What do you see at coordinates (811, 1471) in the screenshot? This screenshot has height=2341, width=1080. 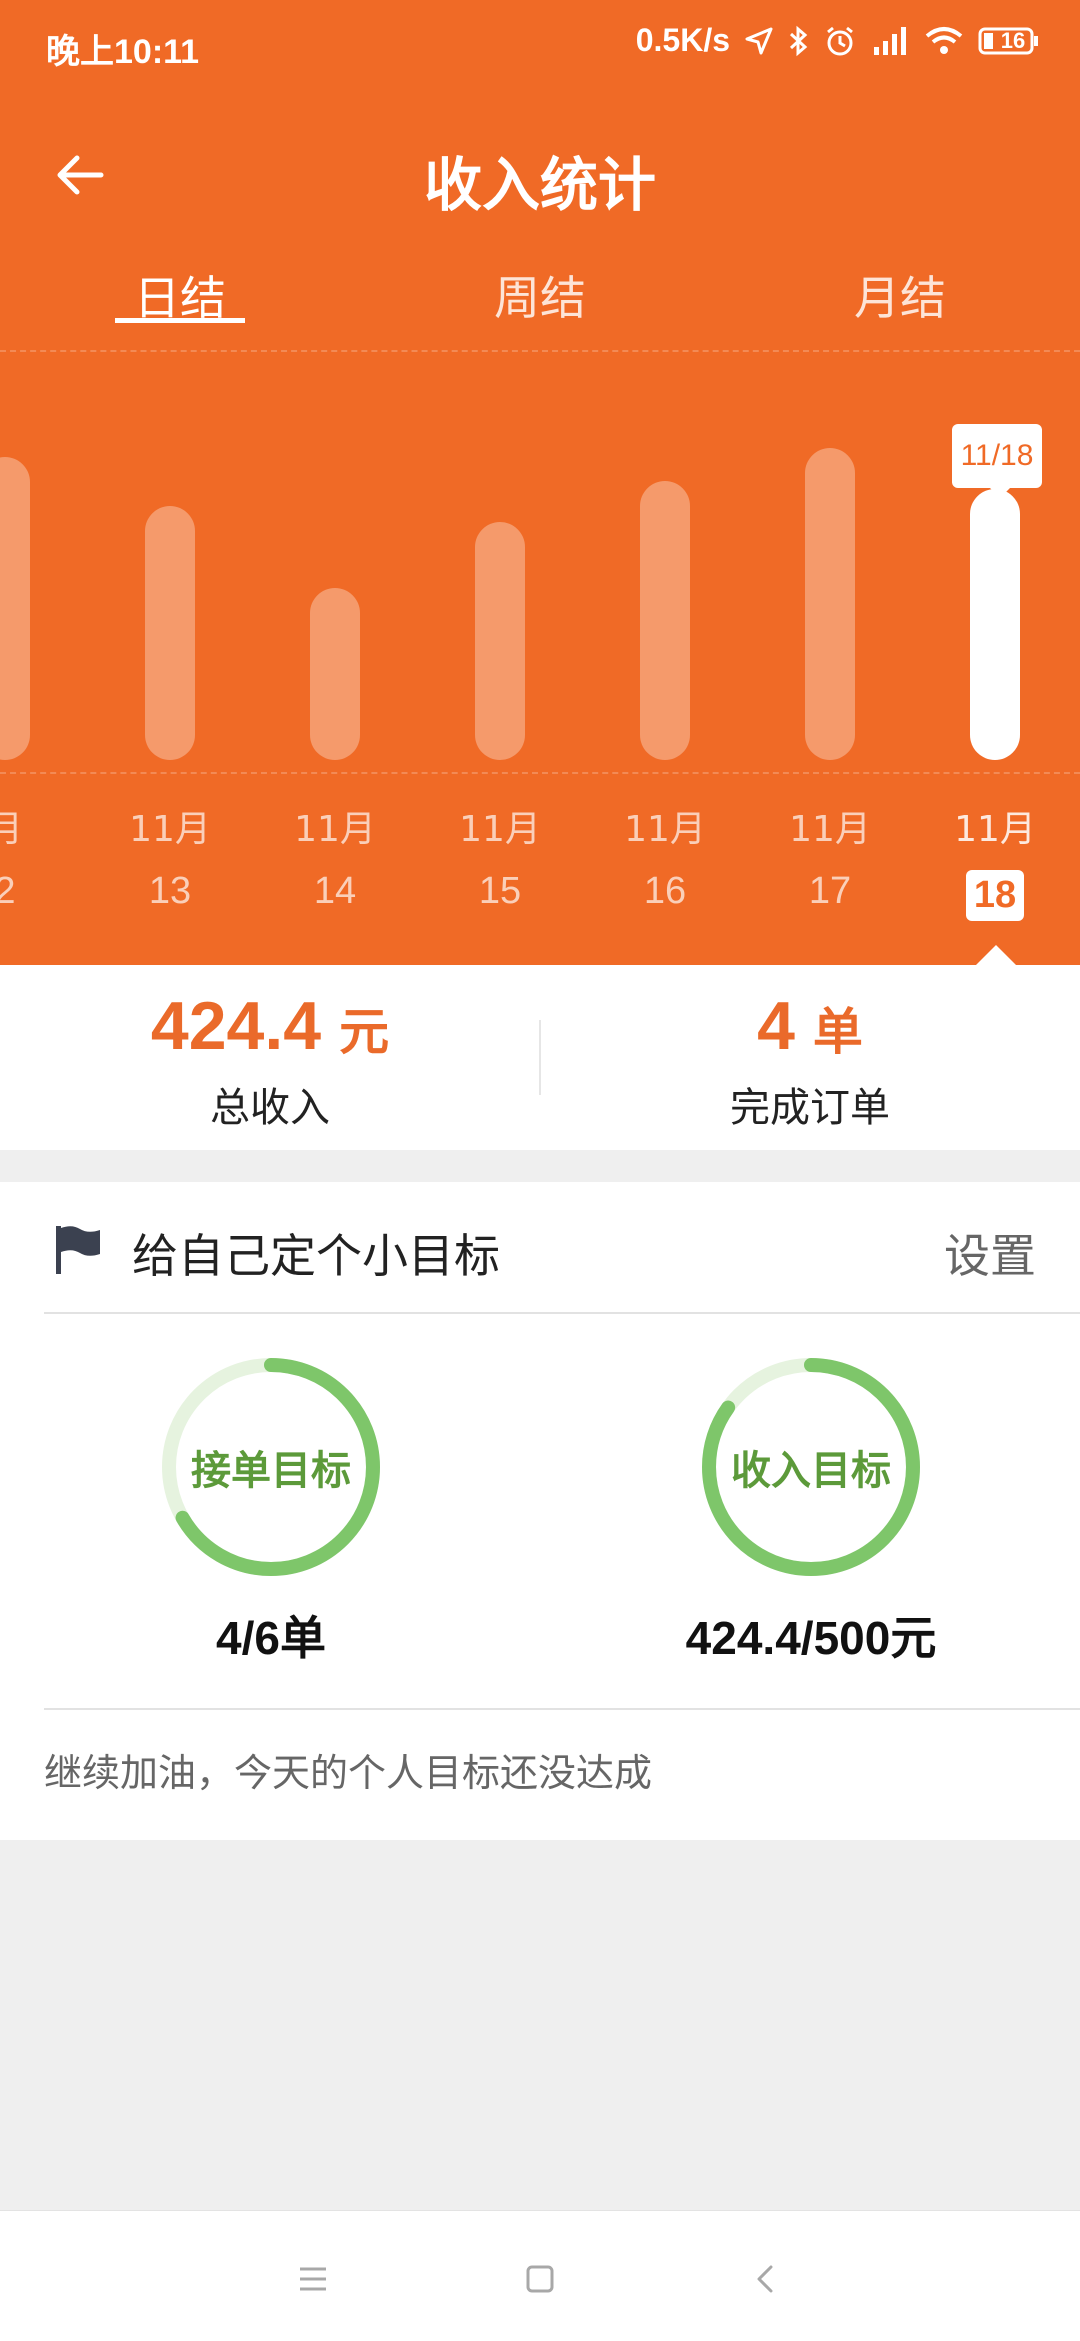 I see `income-goal-label: 收入目标` at bounding box center [811, 1471].